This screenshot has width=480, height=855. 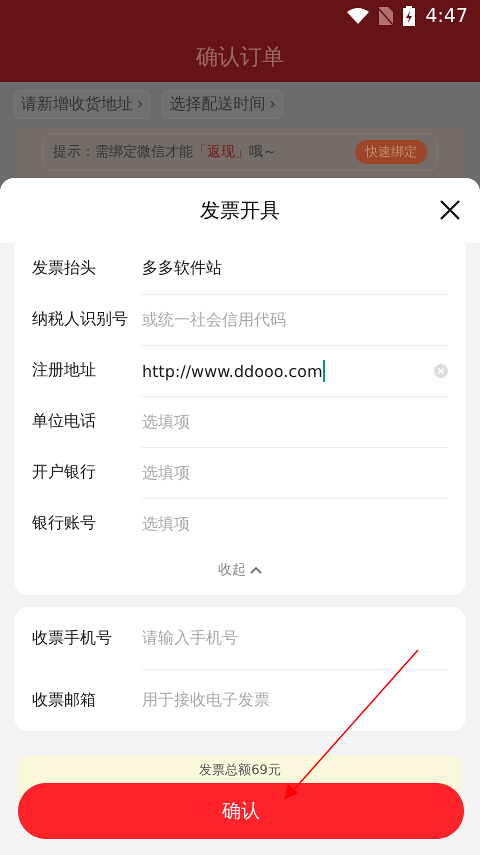 I want to click on wifi-icon, so click(x=358, y=16).